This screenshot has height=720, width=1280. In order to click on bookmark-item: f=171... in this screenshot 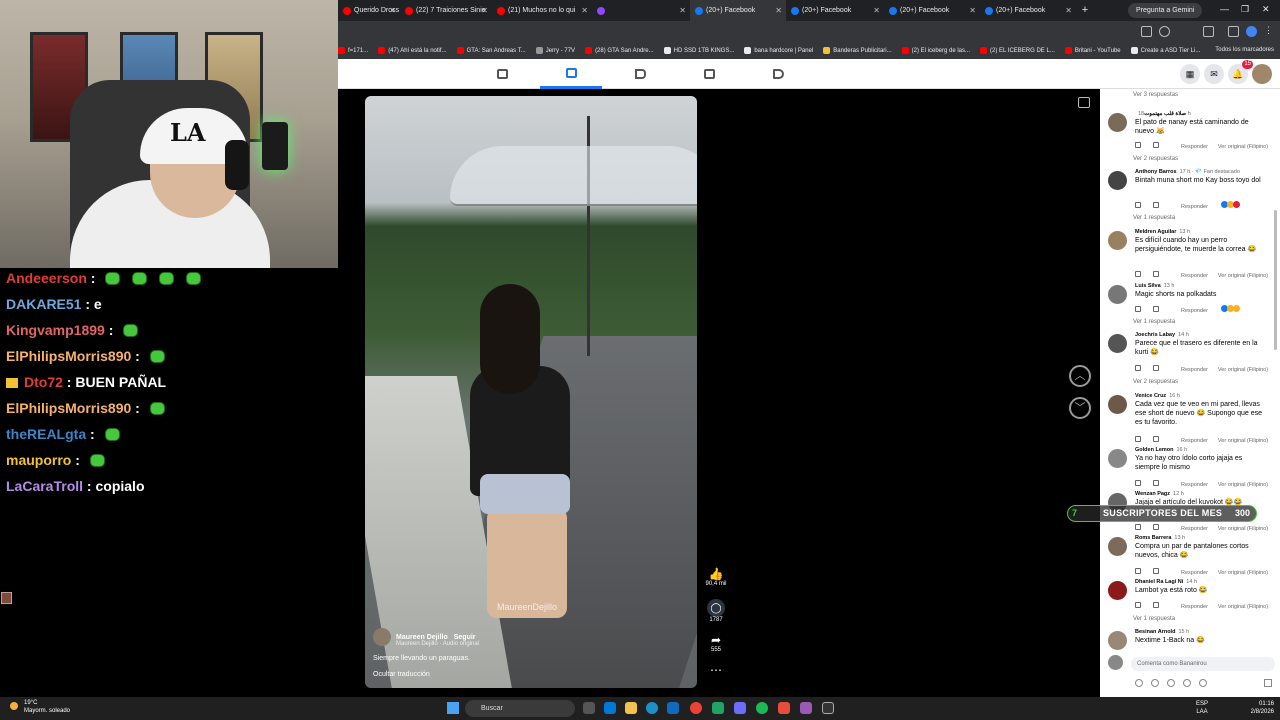, I will do `click(353, 50)`.